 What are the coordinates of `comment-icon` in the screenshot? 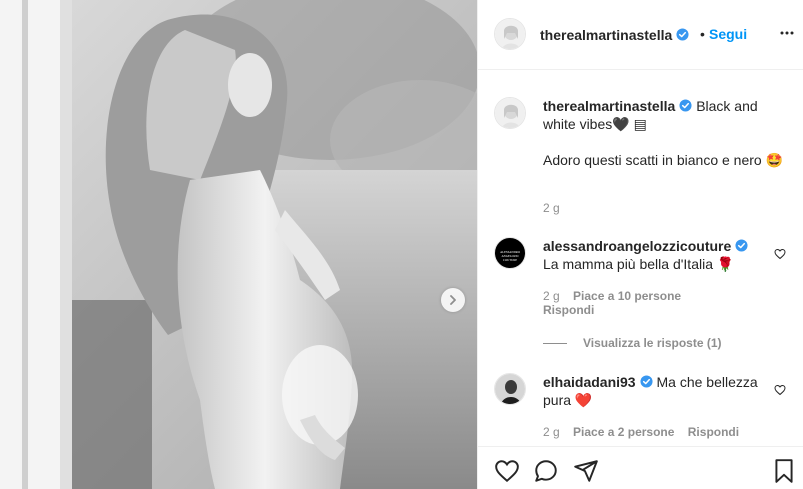 It's located at (546, 471).